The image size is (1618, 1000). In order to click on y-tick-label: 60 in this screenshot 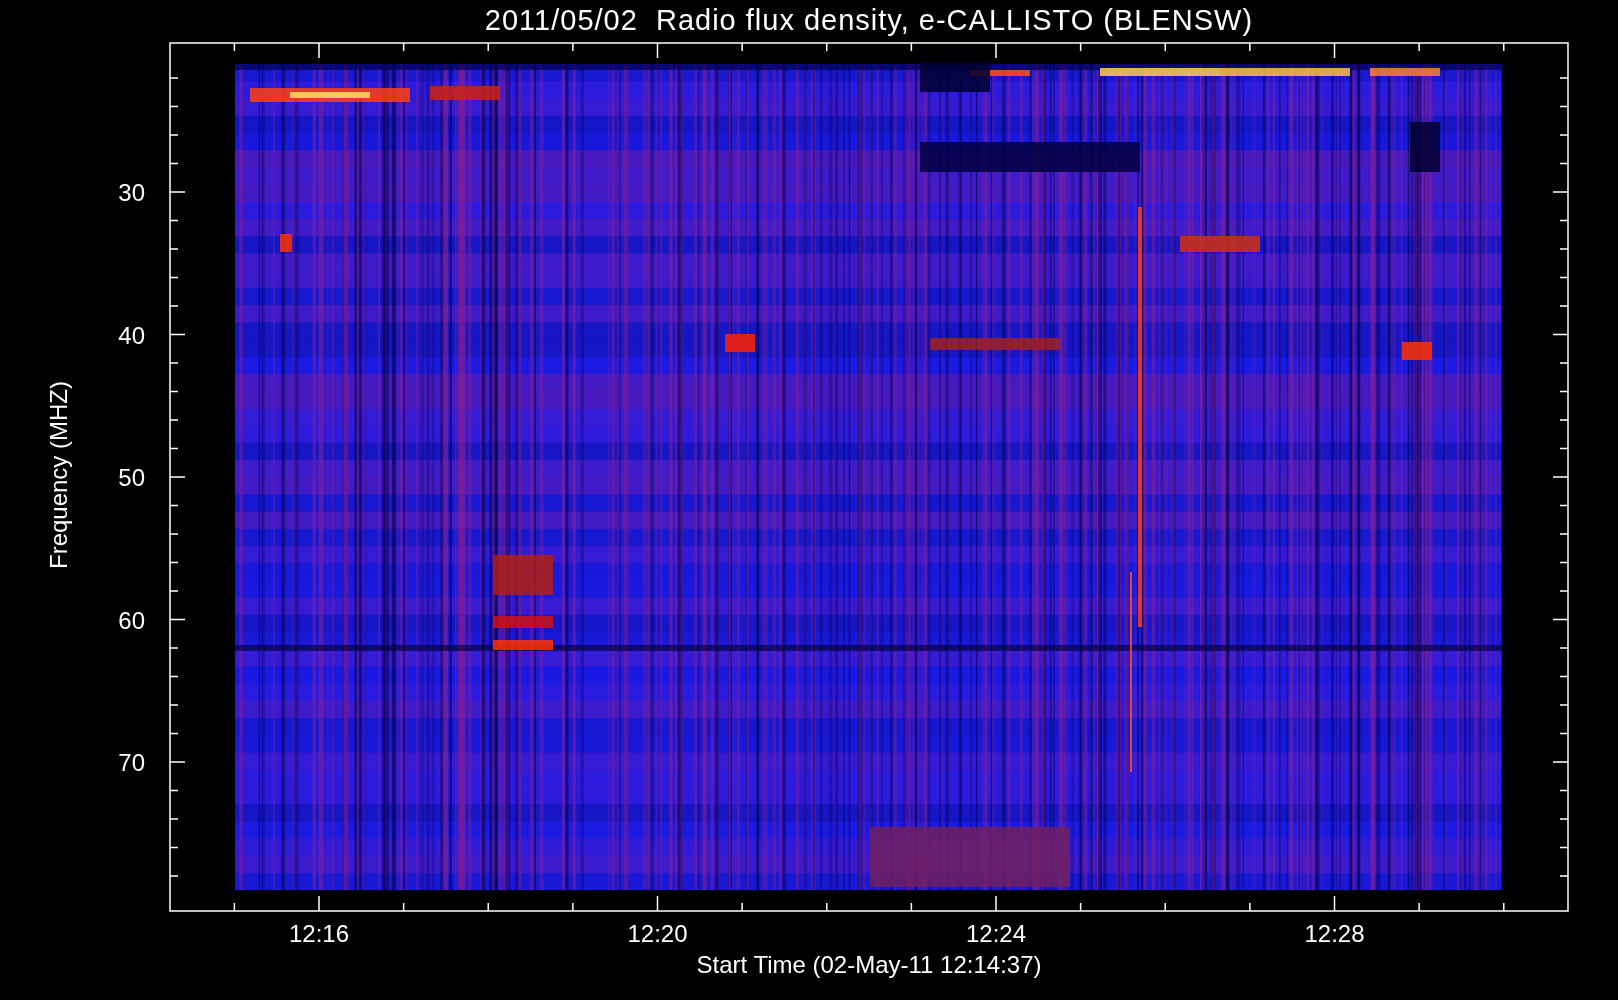, I will do `click(131, 620)`.